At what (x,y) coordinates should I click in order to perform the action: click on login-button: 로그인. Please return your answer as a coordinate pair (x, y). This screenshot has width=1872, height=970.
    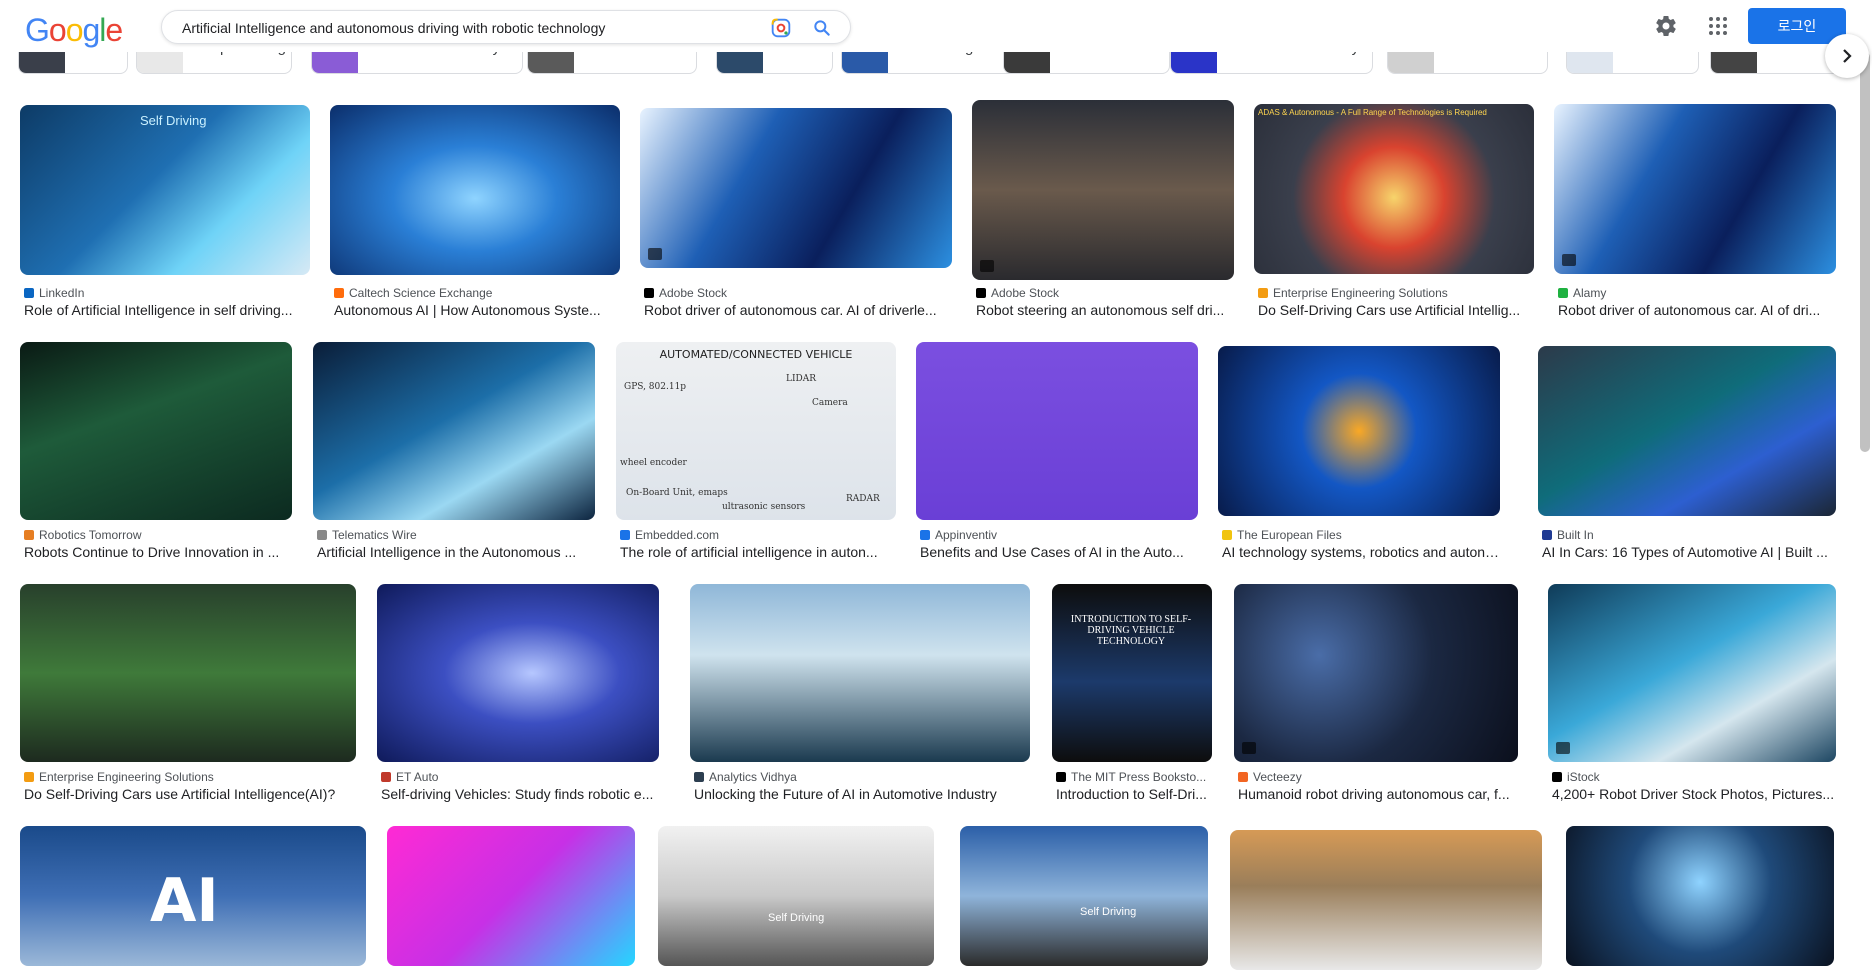
    Looking at the image, I should click on (1797, 26).